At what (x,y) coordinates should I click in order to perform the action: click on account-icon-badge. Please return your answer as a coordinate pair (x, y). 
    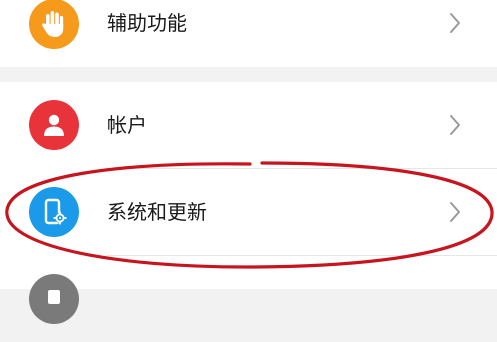
    Looking at the image, I should click on (54, 125).